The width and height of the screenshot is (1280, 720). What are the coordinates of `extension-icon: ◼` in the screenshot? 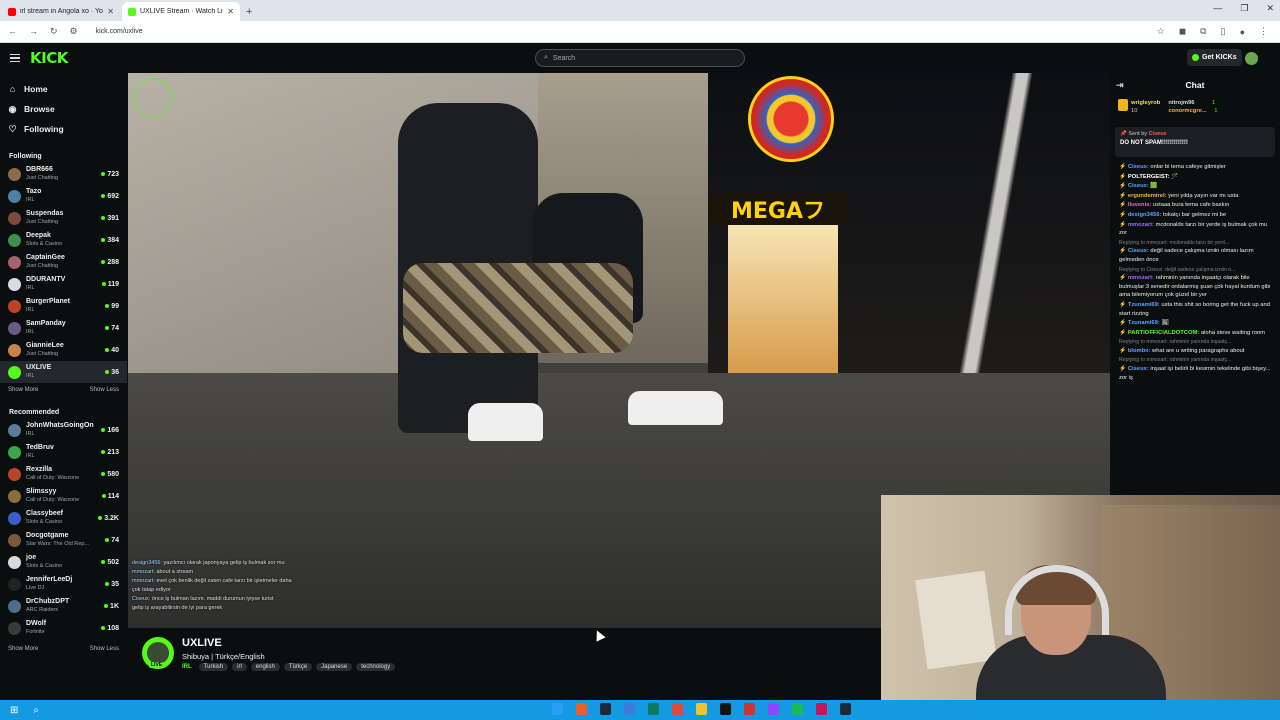 It's located at (1182, 31).